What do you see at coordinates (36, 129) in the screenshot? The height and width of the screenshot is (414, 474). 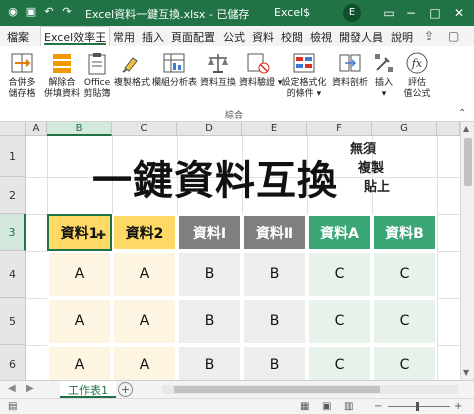 I see `column-header-a: A` at bounding box center [36, 129].